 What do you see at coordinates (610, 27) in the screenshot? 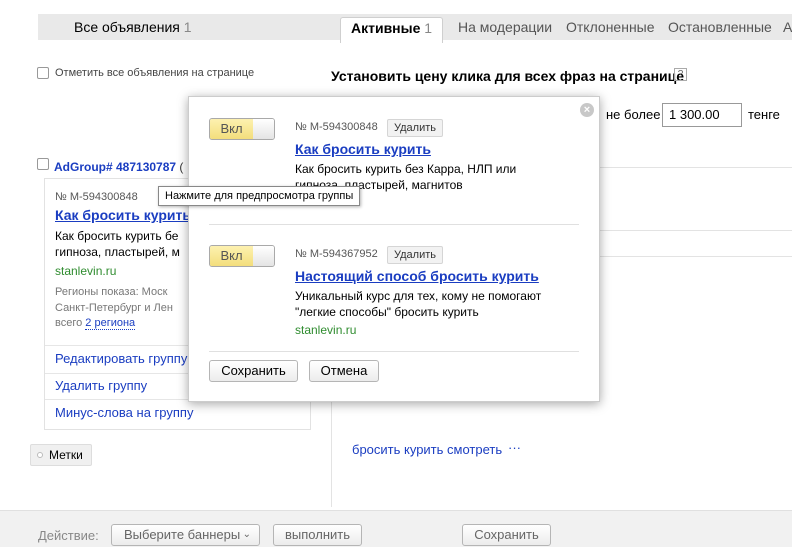
I see `tab-rejected: Отклоненные` at bounding box center [610, 27].